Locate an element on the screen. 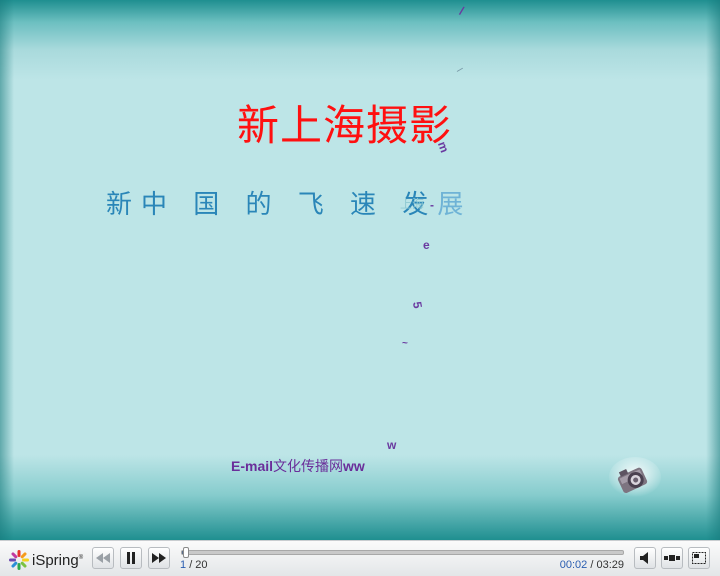 This screenshot has width=720, height=576. fullscreen-button is located at coordinates (699, 558).